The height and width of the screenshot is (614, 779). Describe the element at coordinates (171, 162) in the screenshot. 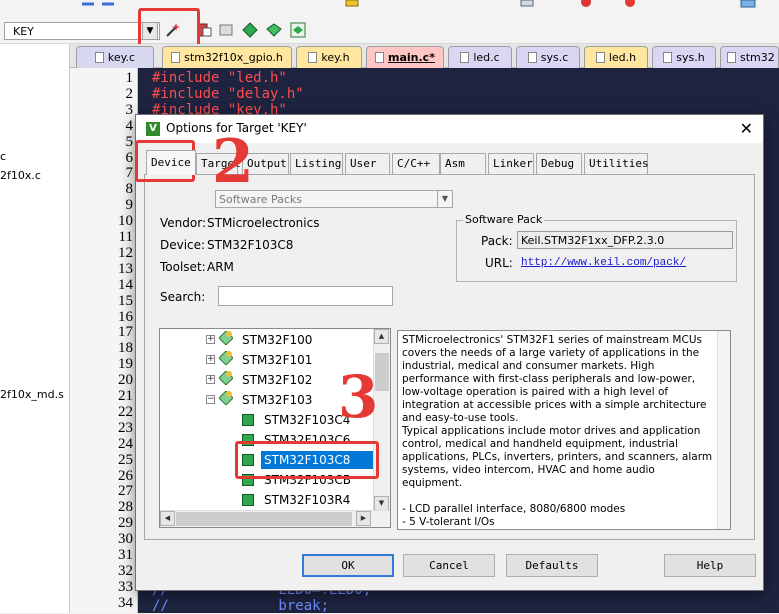

I see `tab-device: Device` at that location.